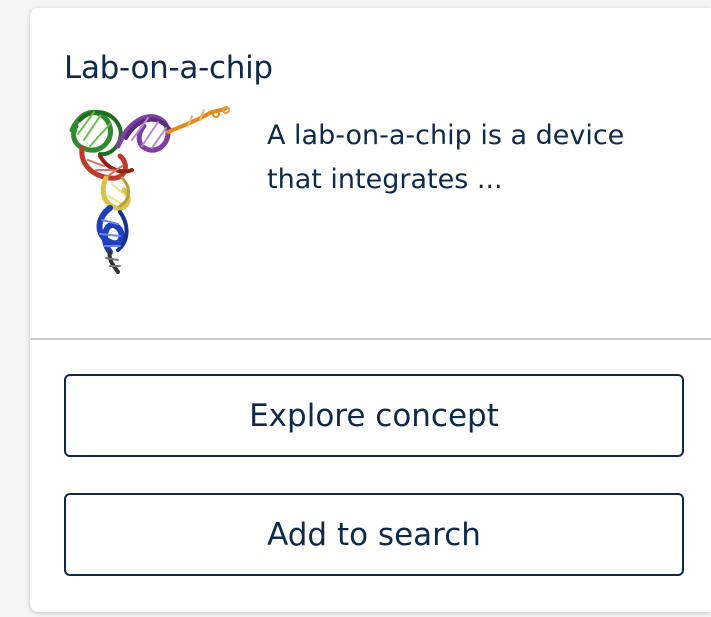  What do you see at coordinates (370, 339) in the screenshot?
I see `card-divider` at bounding box center [370, 339].